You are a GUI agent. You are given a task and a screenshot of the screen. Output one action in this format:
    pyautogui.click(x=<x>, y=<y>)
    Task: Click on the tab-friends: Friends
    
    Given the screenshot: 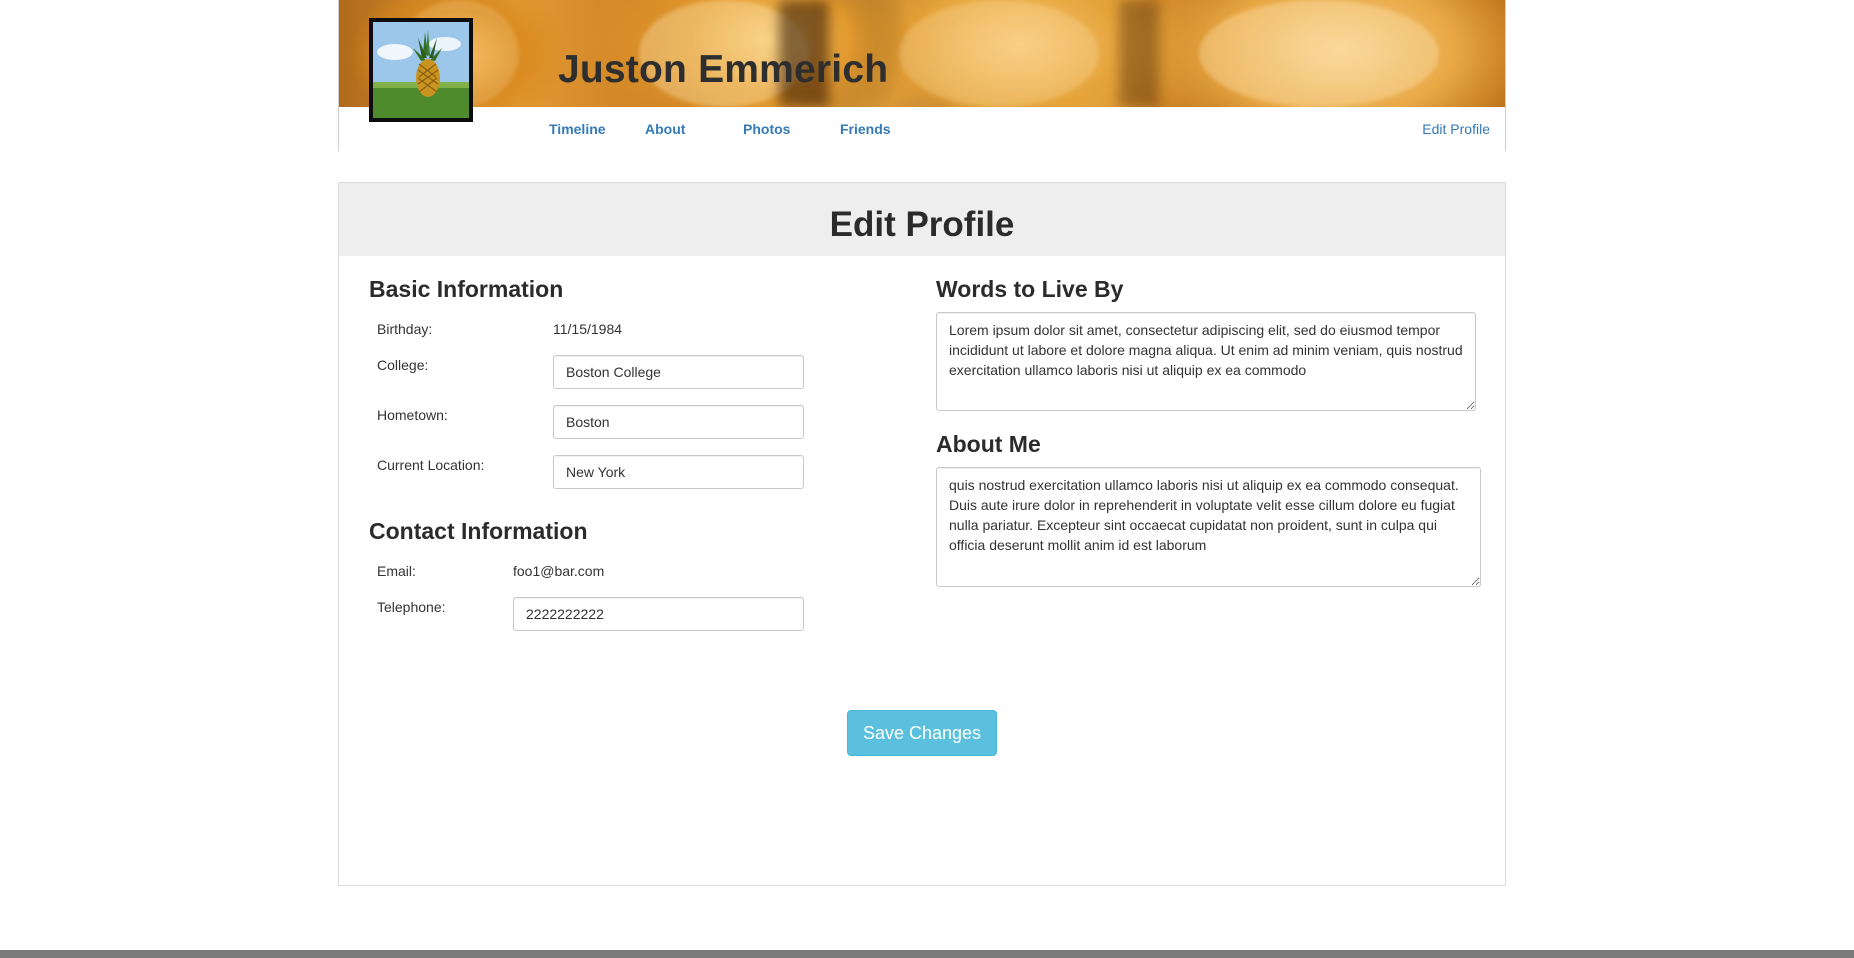 What is the action you would take?
    pyautogui.click(x=865, y=129)
    